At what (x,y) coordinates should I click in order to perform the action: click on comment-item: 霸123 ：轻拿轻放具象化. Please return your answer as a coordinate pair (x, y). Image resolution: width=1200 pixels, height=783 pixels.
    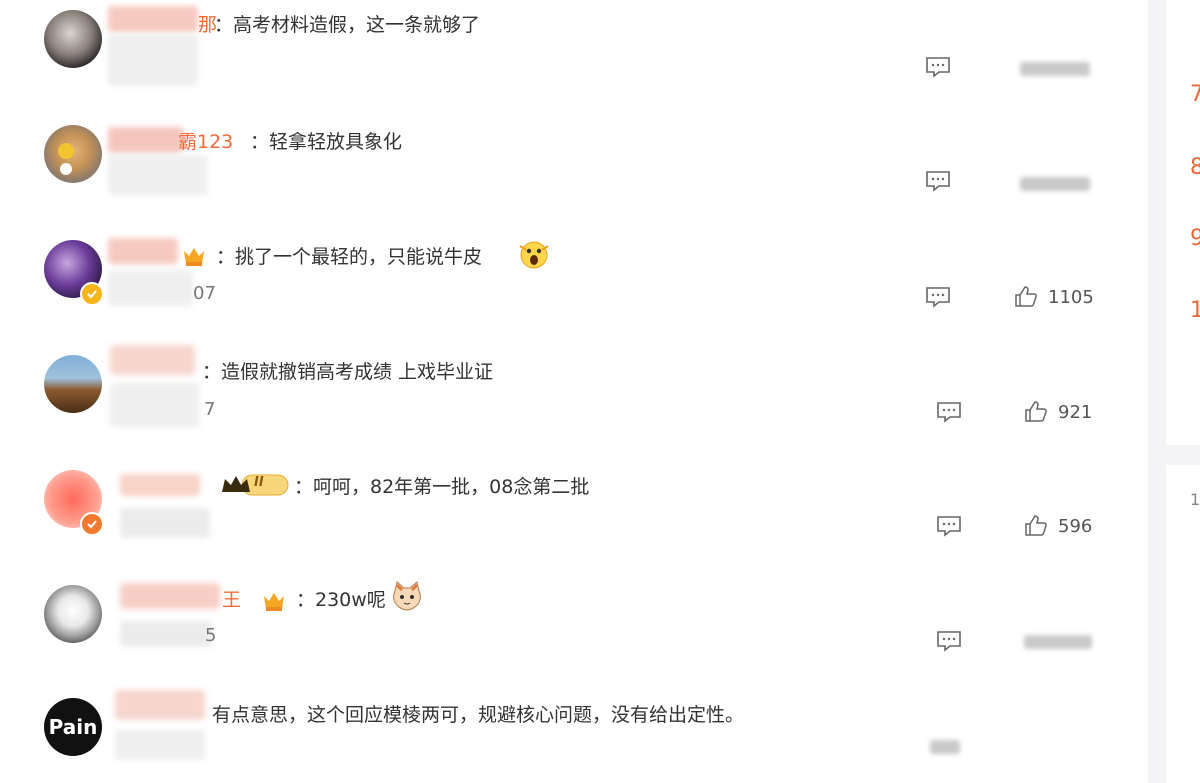
    Looking at the image, I should click on (574, 172).